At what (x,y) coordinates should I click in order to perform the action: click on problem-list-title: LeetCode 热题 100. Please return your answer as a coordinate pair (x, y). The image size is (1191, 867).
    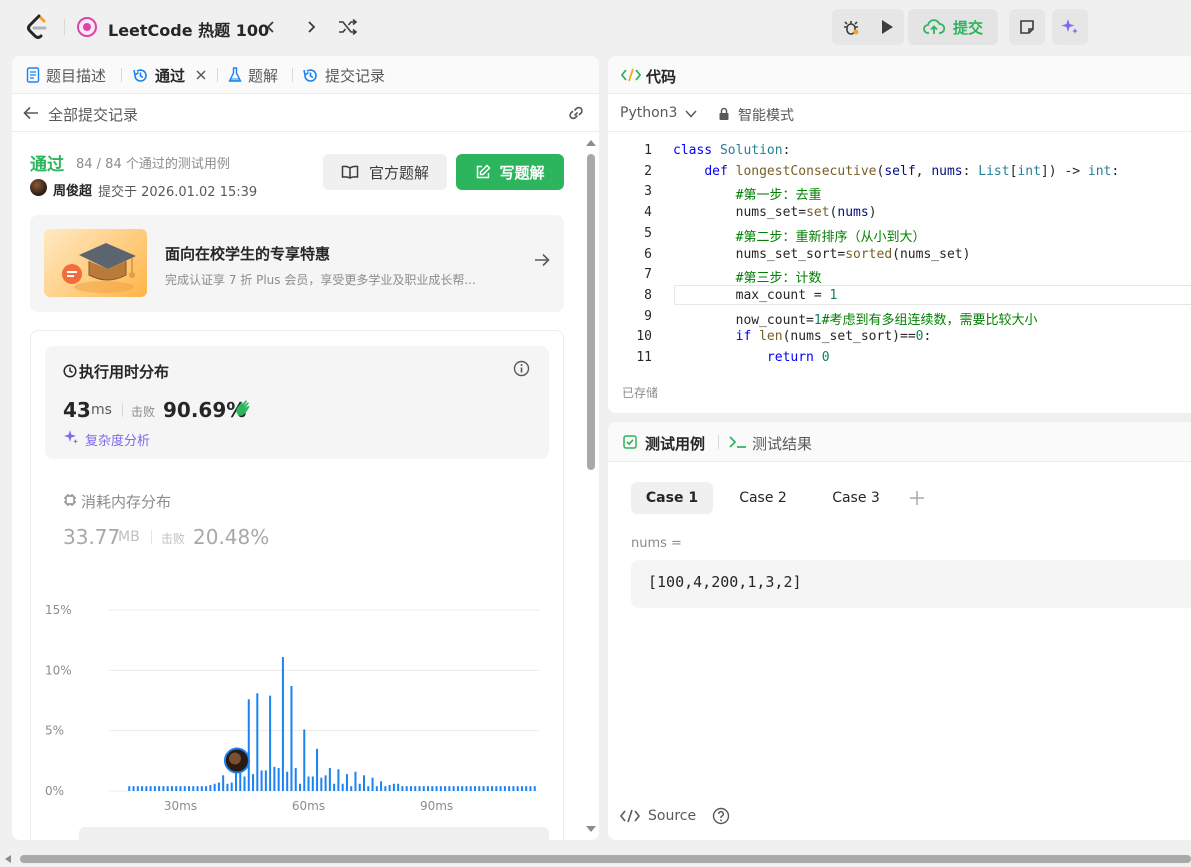
    Looking at the image, I should click on (188, 29).